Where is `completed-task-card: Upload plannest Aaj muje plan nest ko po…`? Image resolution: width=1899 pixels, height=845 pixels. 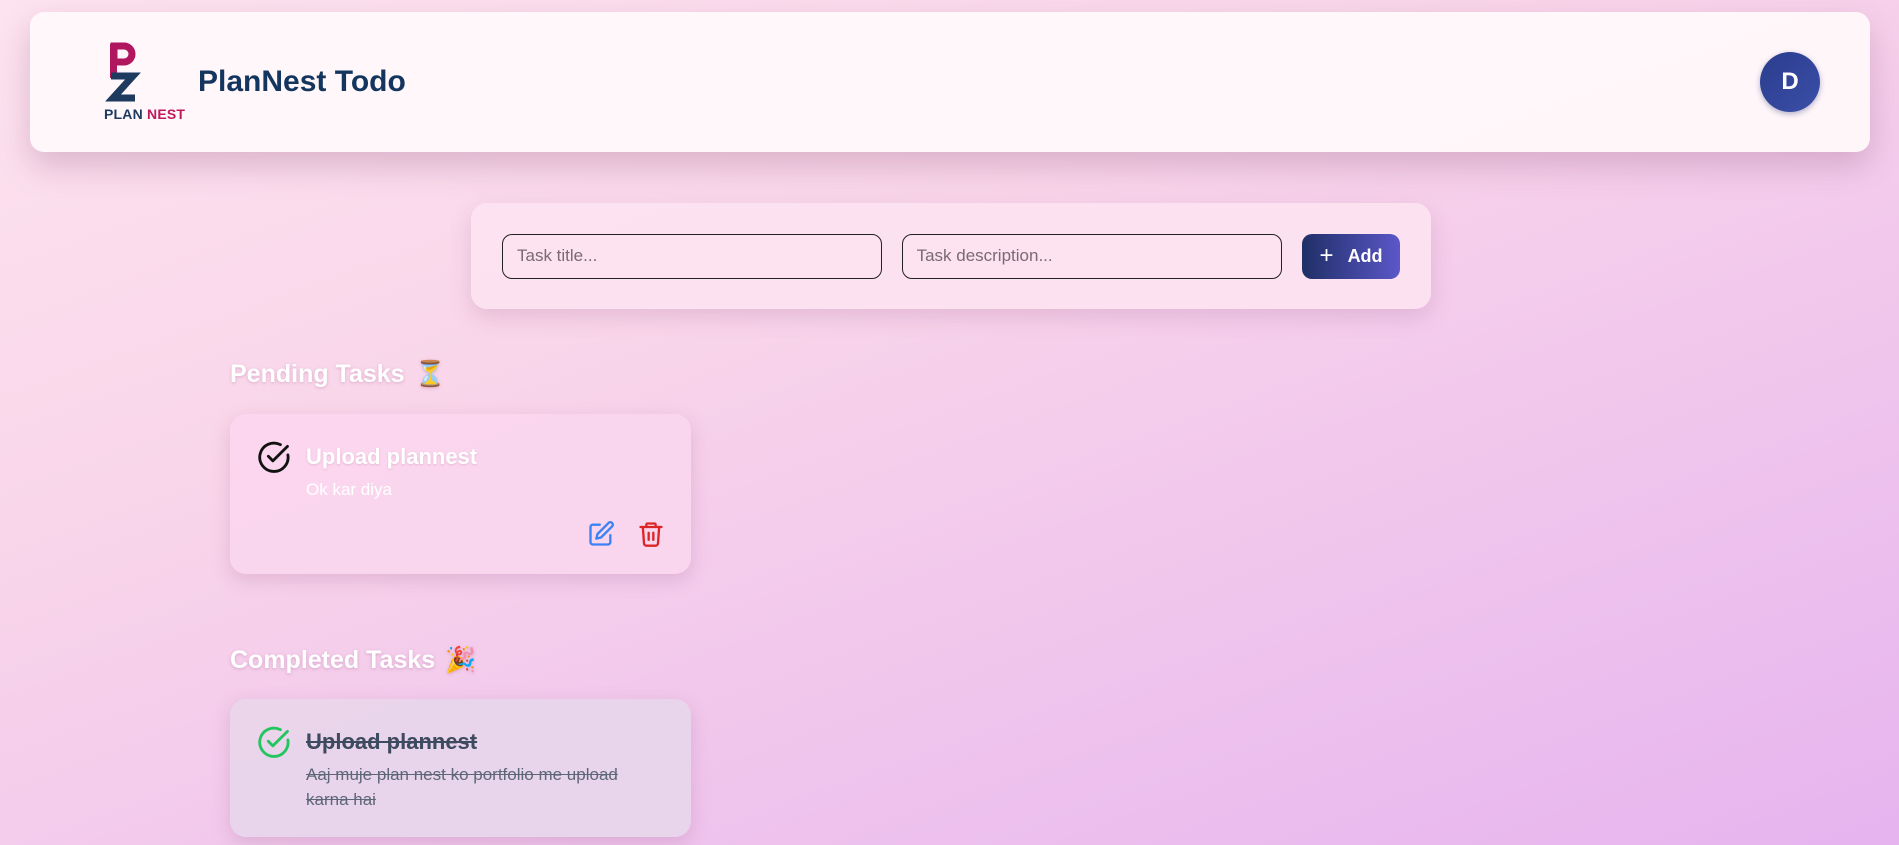 completed-task-card: Upload plannest Aaj muje plan nest ko po… is located at coordinates (460, 768).